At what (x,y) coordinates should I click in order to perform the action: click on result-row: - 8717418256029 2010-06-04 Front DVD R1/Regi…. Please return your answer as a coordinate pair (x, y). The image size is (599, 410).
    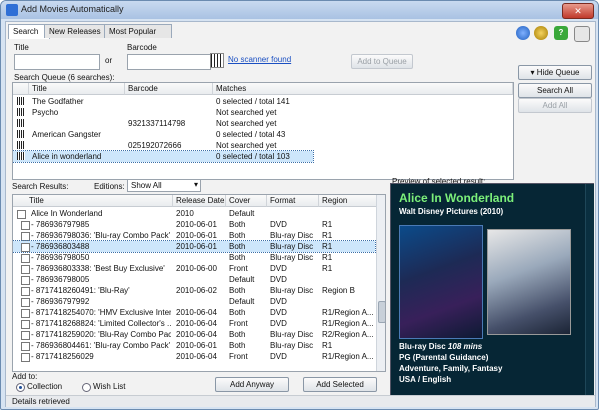
    Looking at the image, I should click on (194, 356).